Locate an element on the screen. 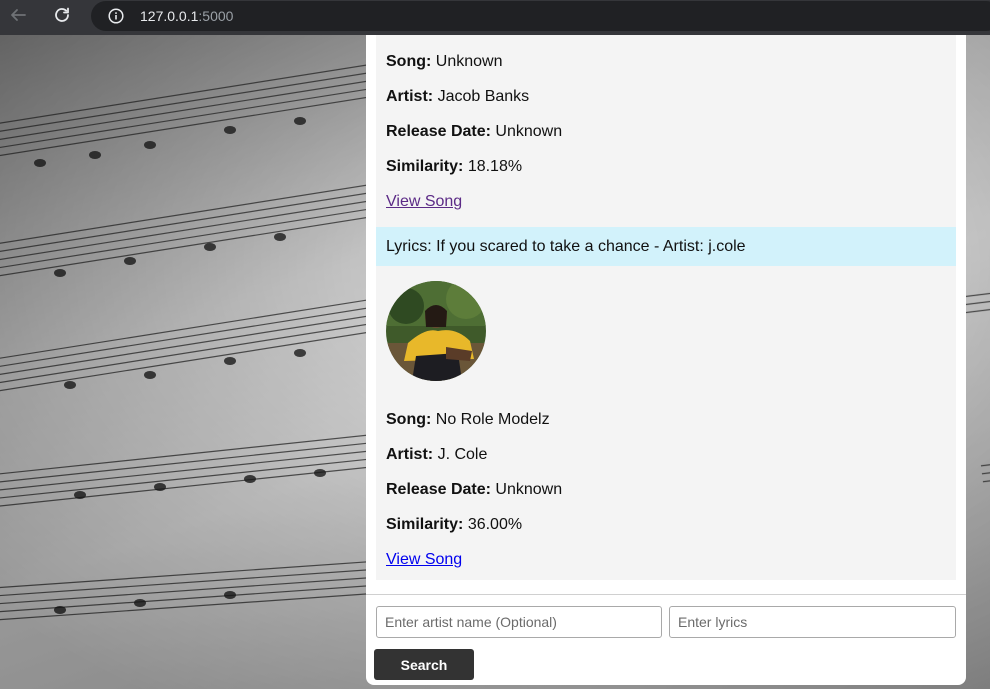 This screenshot has height=689, width=990. url-text: 127.0.0.1:5000 is located at coordinates (186, 16).